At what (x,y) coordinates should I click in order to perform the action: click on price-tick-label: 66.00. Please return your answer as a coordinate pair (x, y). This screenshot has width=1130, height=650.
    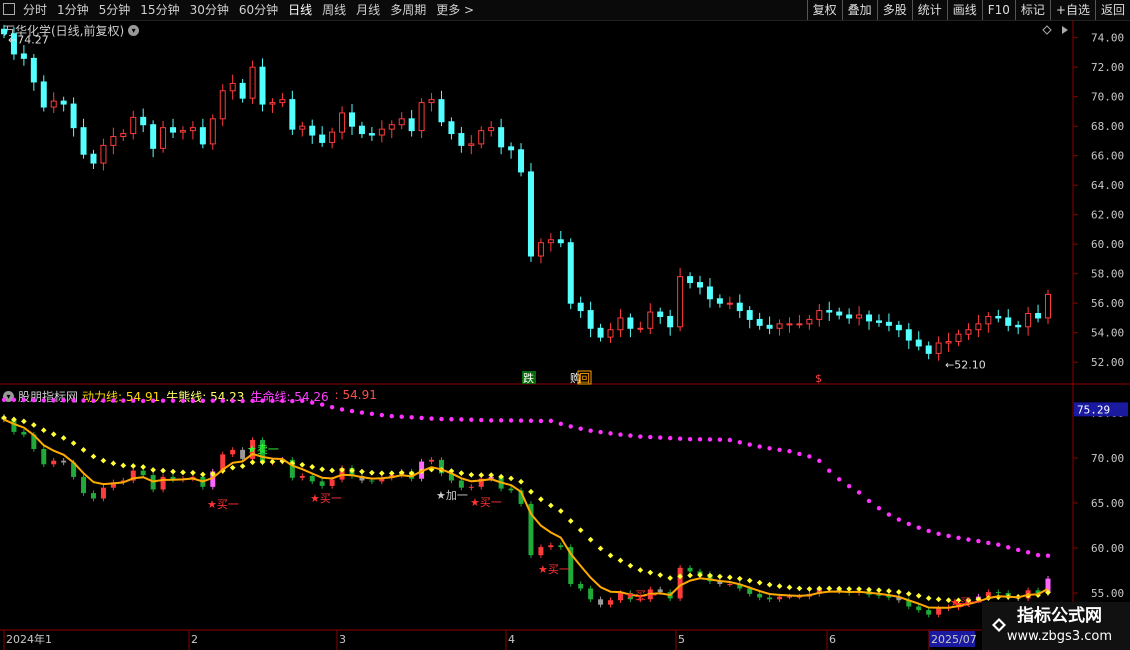
    Looking at the image, I should click on (1107, 156).